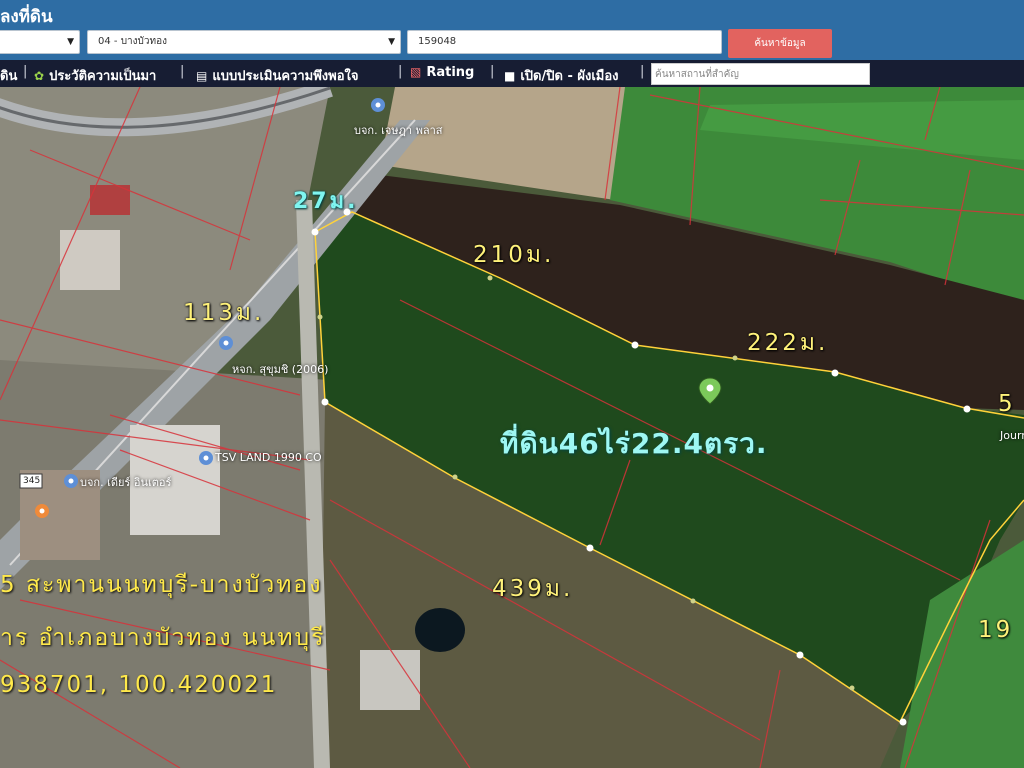 The height and width of the screenshot is (768, 1024). I want to click on building-roof, so click(110, 200).